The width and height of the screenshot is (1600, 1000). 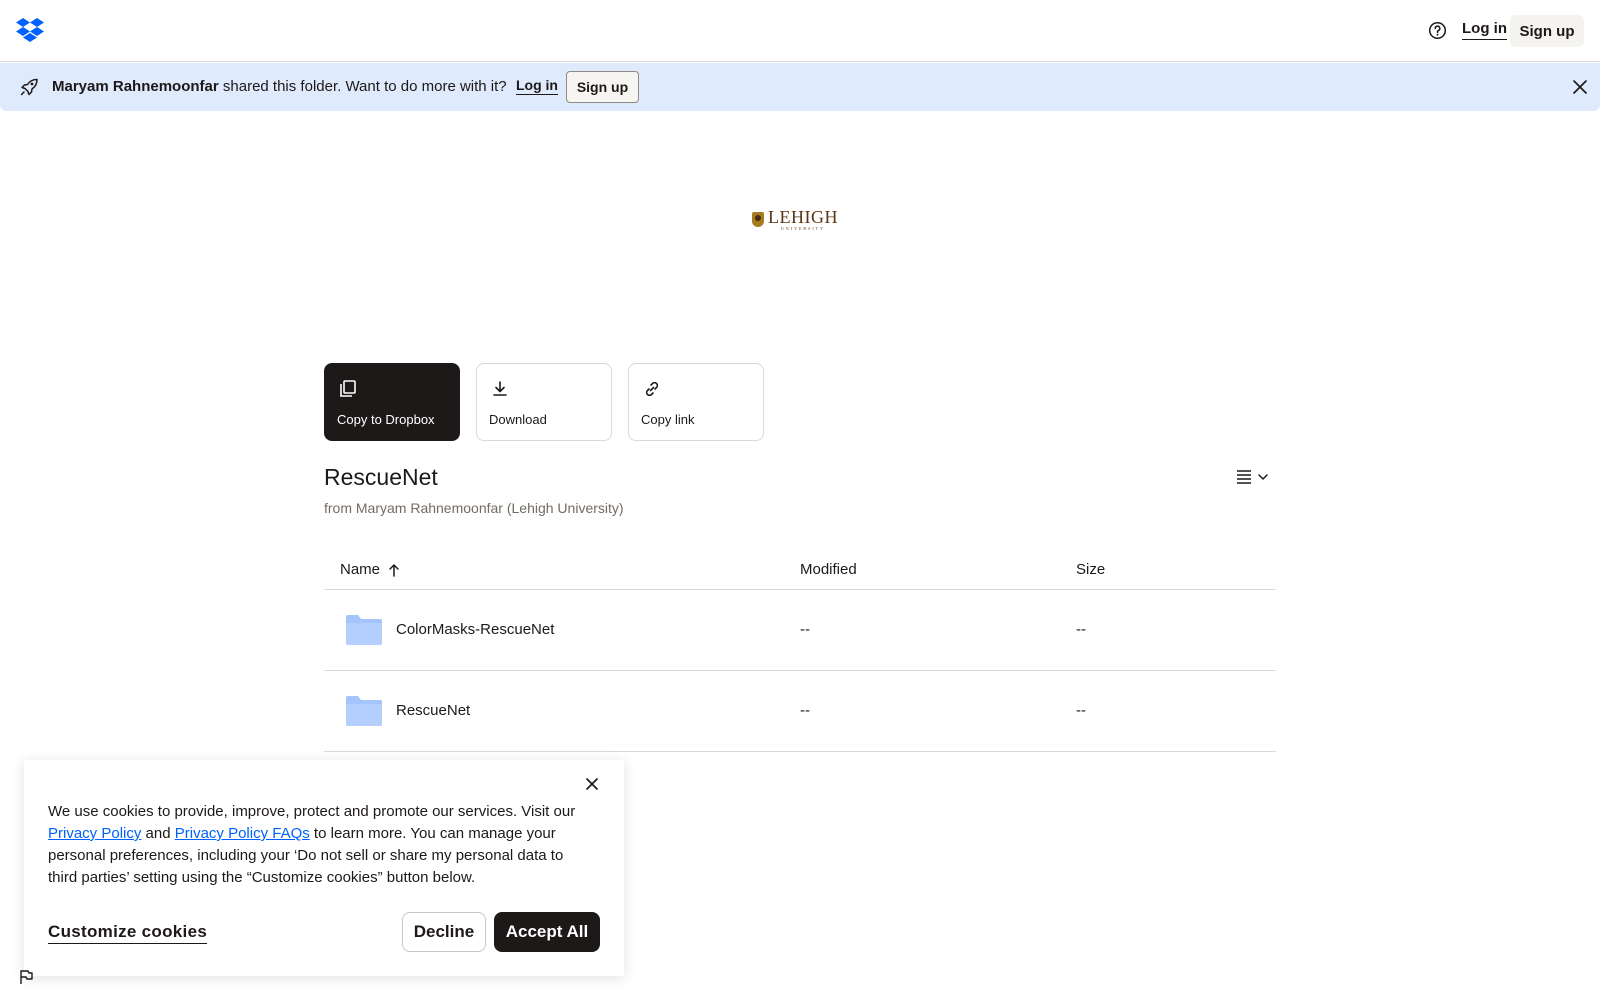 I want to click on folder-title: RescueNet, so click(x=381, y=477).